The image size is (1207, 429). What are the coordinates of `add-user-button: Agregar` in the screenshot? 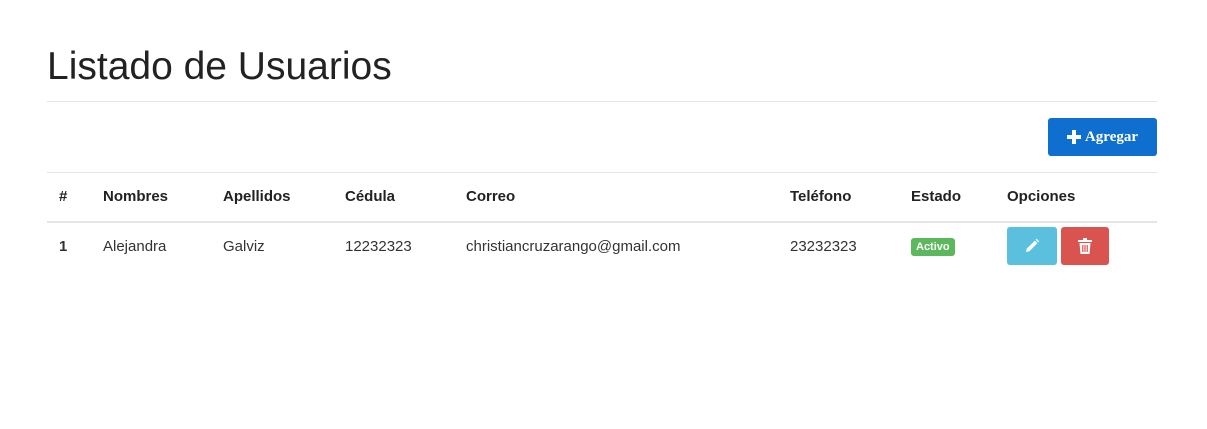 It's located at (1102, 137).